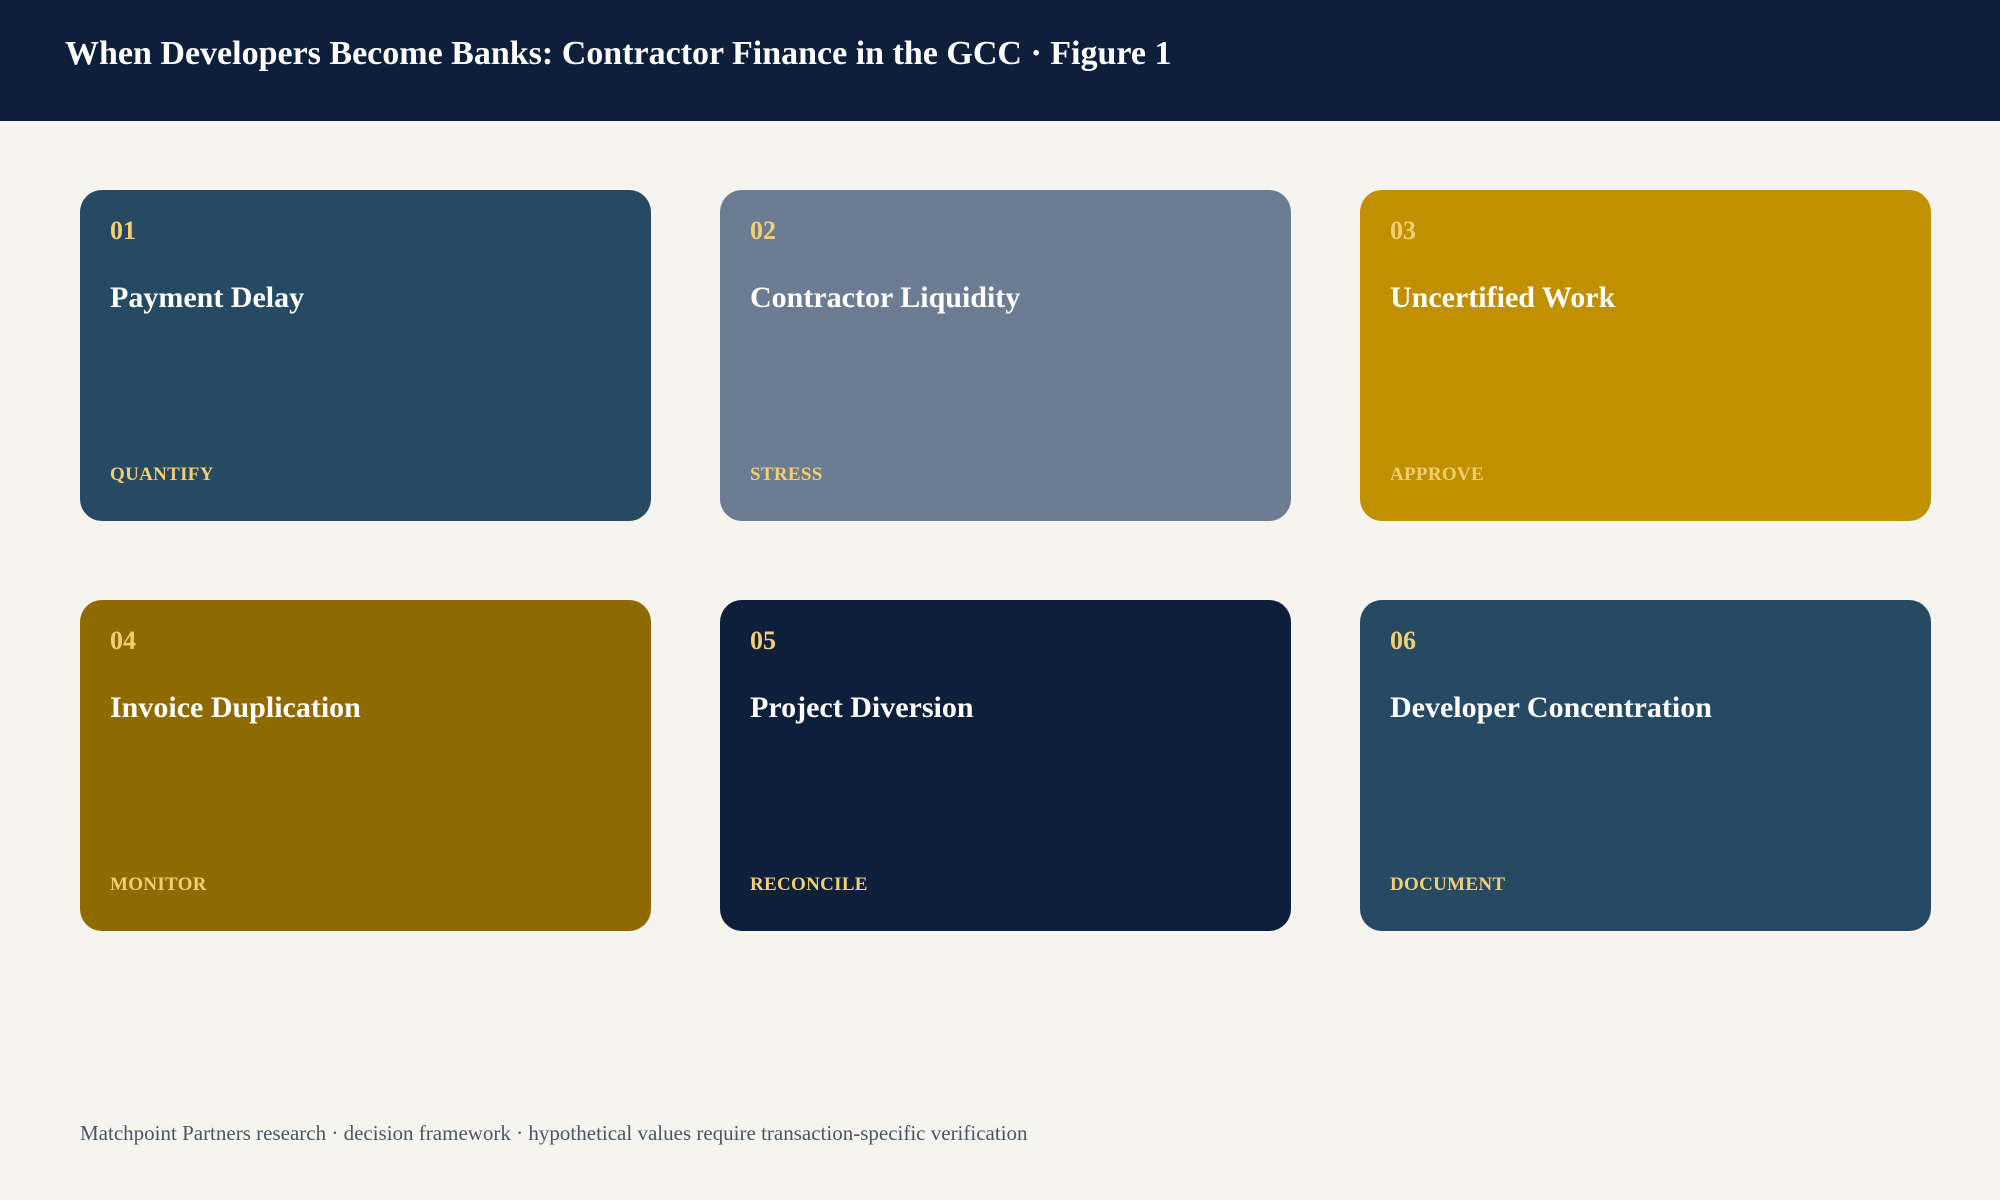  I want to click on card-action: APPROVE, so click(1437, 474).